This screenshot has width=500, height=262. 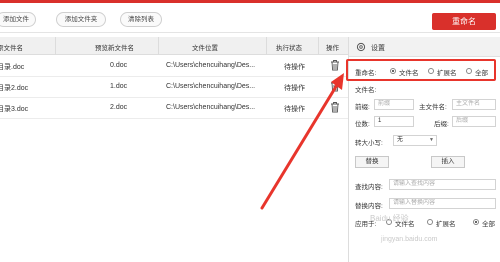 I want to click on settings-title: 设置, so click(x=378, y=48).